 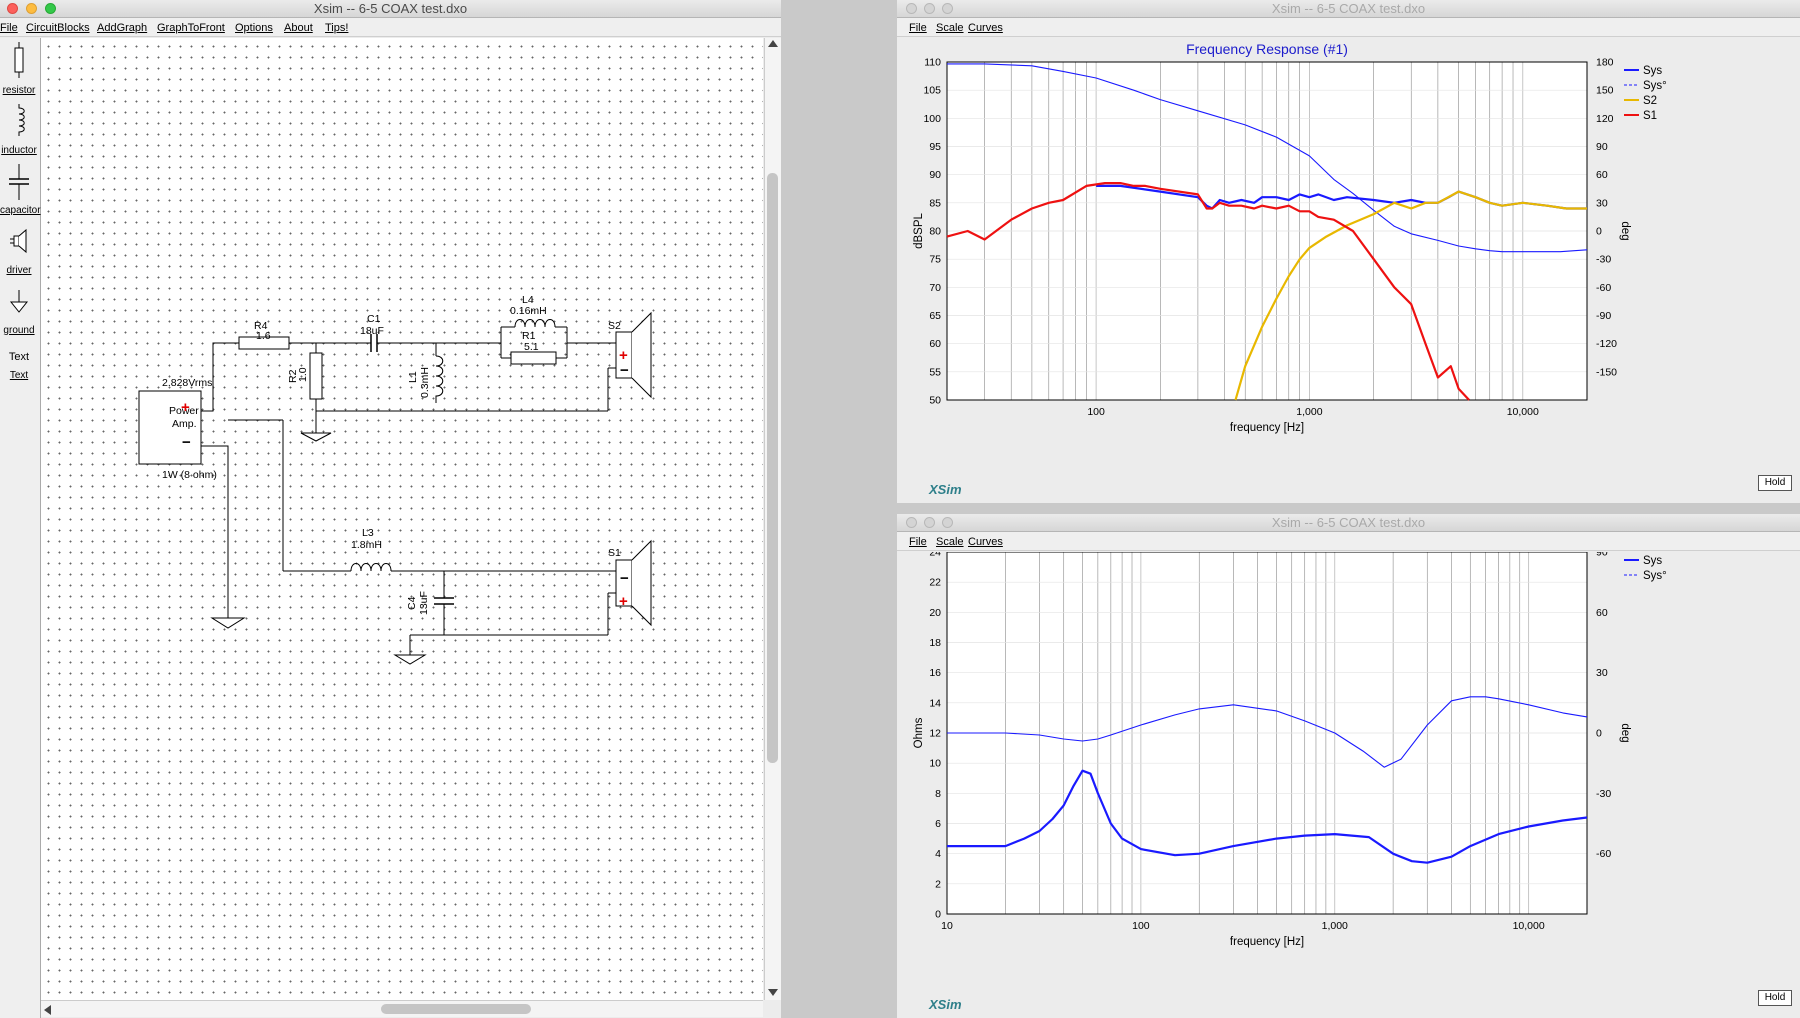 What do you see at coordinates (18, 241) in the screenshot?
I see `speaker-icon` at bounding box center [18, 241].